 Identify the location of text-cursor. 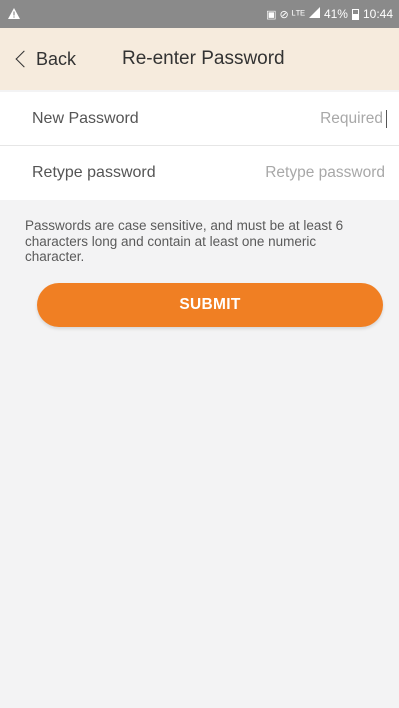
(386, 118).